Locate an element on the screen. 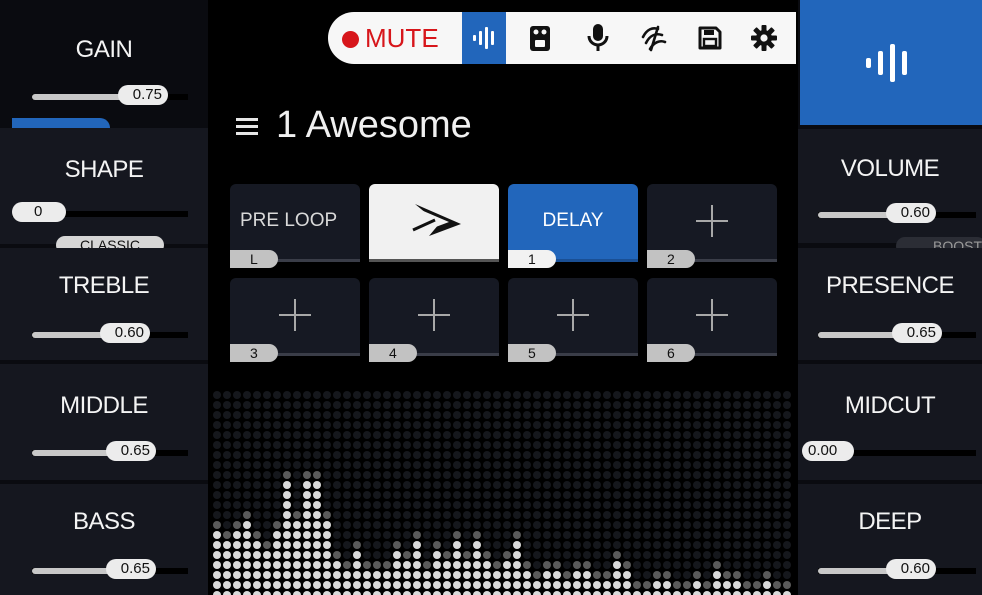 The height and width of the screenshot is (595, 982). slot-pre-loop: PRE LOOP L is located at coordinates (295, 226).